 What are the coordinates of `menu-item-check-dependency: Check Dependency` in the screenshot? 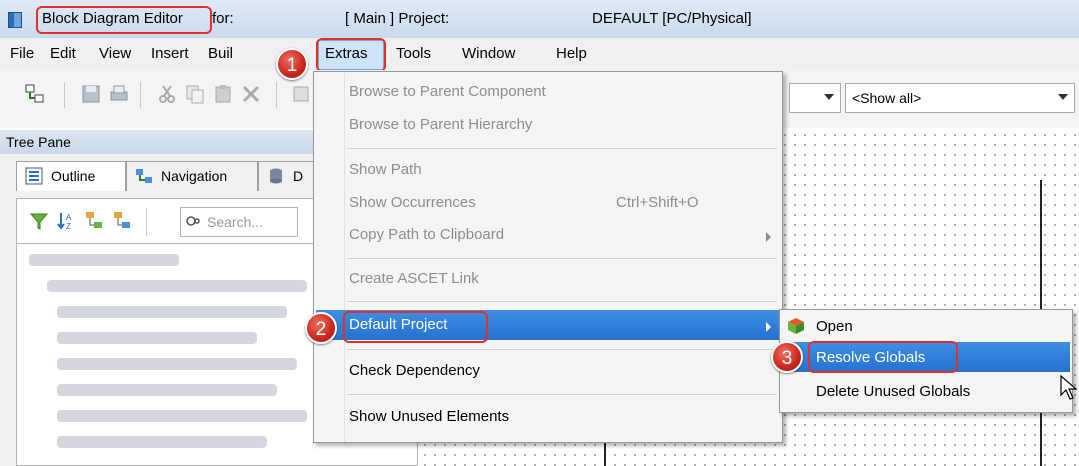 It's located at (414, 370).